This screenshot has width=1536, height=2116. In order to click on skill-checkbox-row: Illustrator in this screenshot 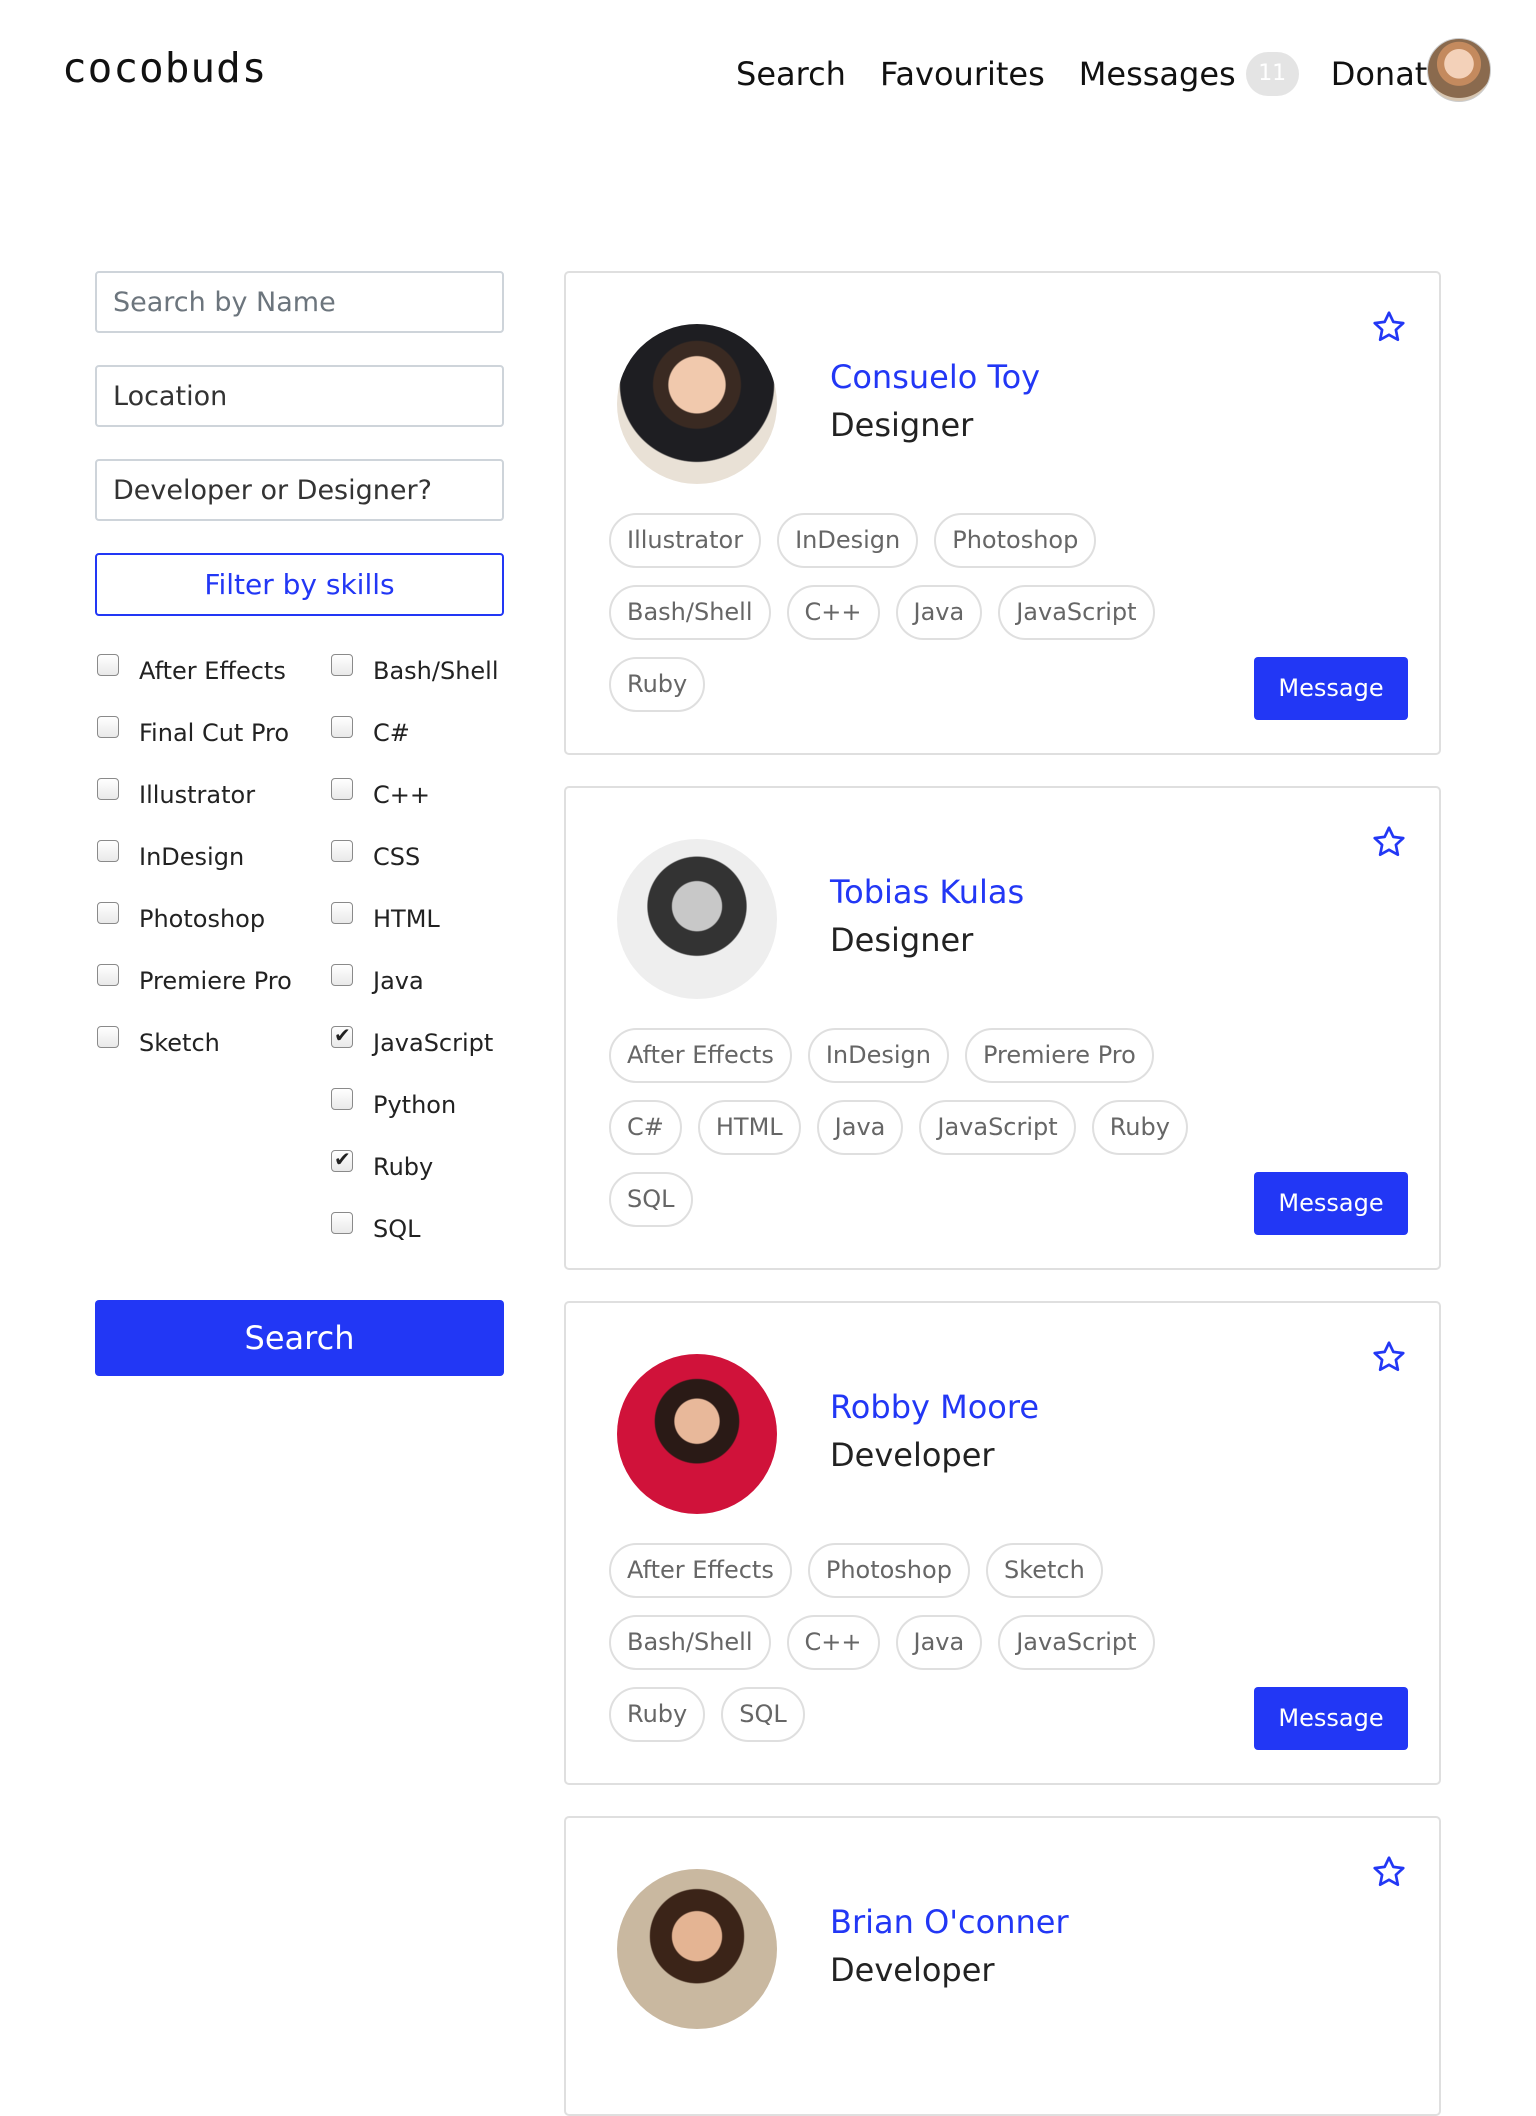, I will do `click(194, 809)`.